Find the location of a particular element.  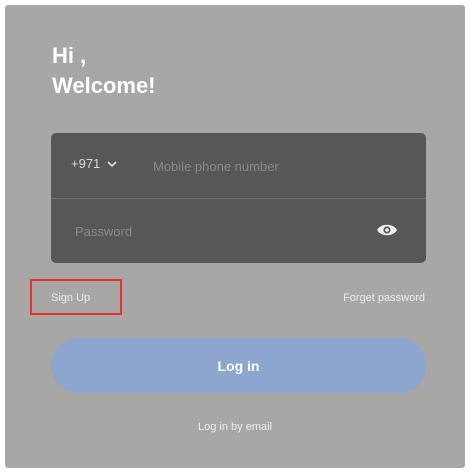

greeting-welcome: Welcome! is located at coordinates (104, 85).